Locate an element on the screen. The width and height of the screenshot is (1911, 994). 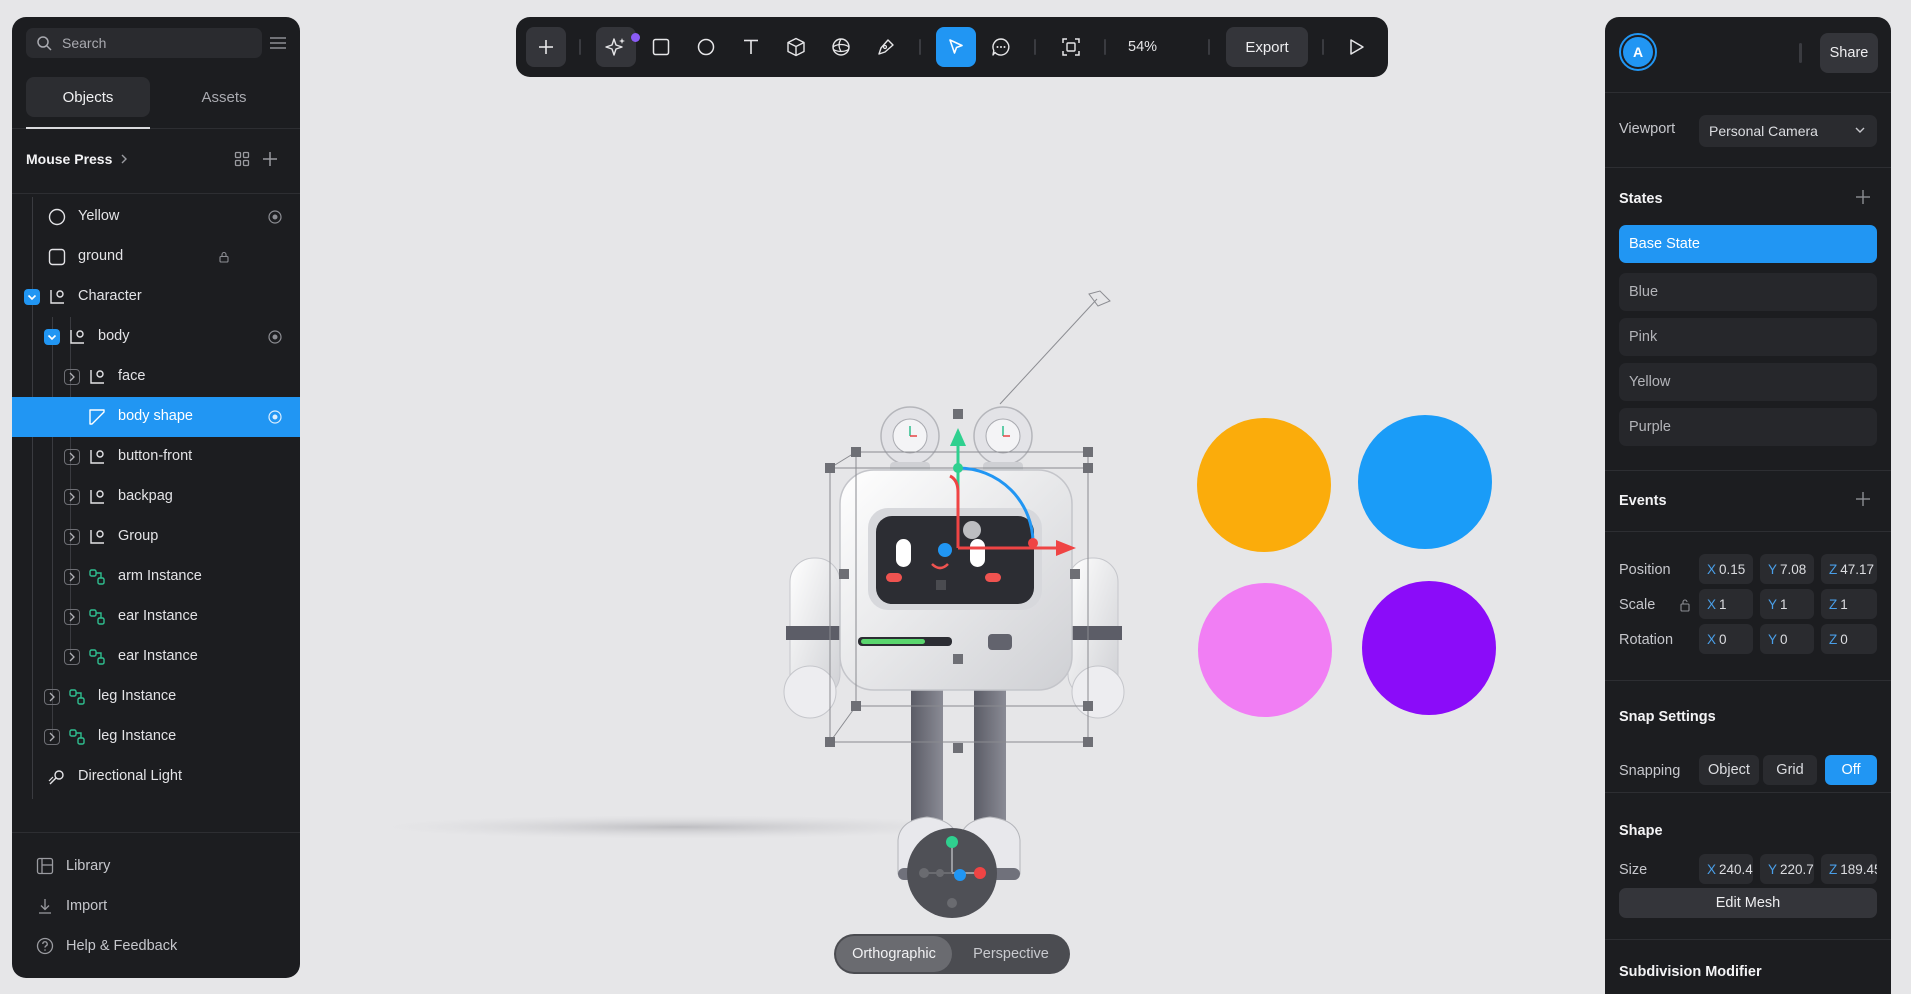
grid-view-icon is located at coordinates (242, 159).